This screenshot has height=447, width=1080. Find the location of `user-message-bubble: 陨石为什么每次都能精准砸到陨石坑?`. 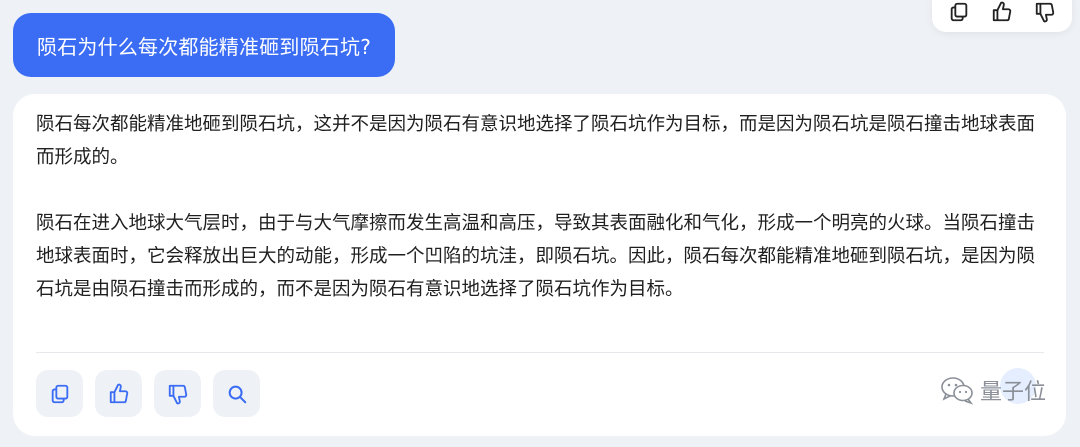

user-message-bubble: 陨石为什么每次都能精准砸到陨石坑? is located at coordinates (204, 45).